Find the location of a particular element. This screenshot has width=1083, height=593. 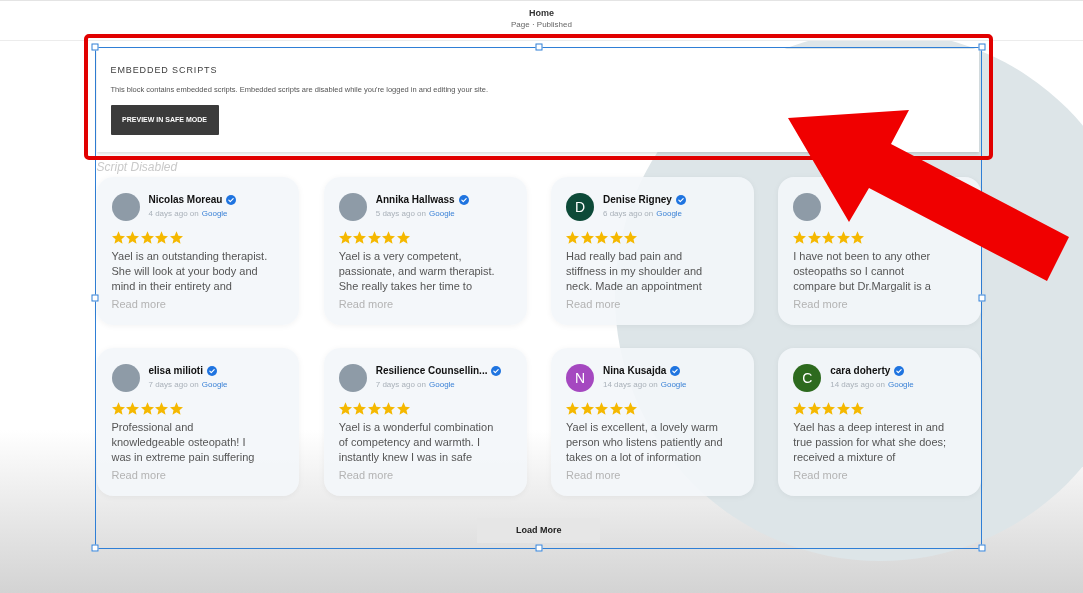

review-text: I have not been to any other osteopaths so I cannot compare but Dr.Margalit is a is located at coordinates (862, 271).